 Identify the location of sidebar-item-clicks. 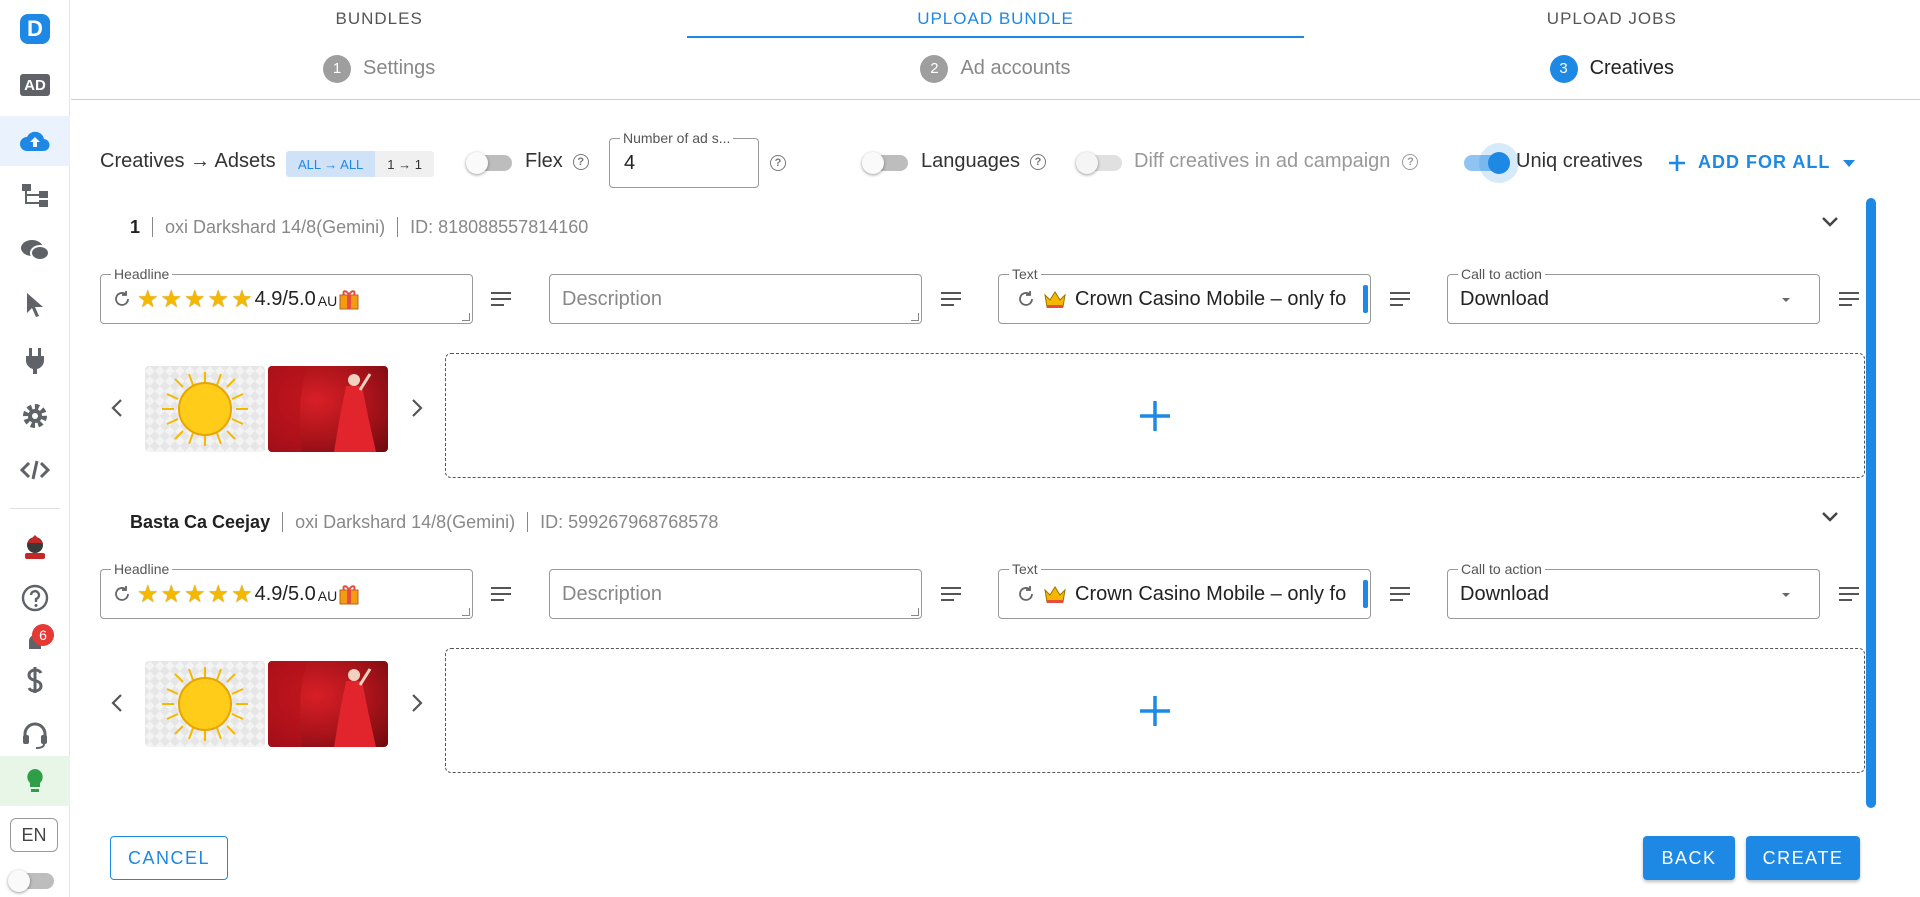
(35, 305).